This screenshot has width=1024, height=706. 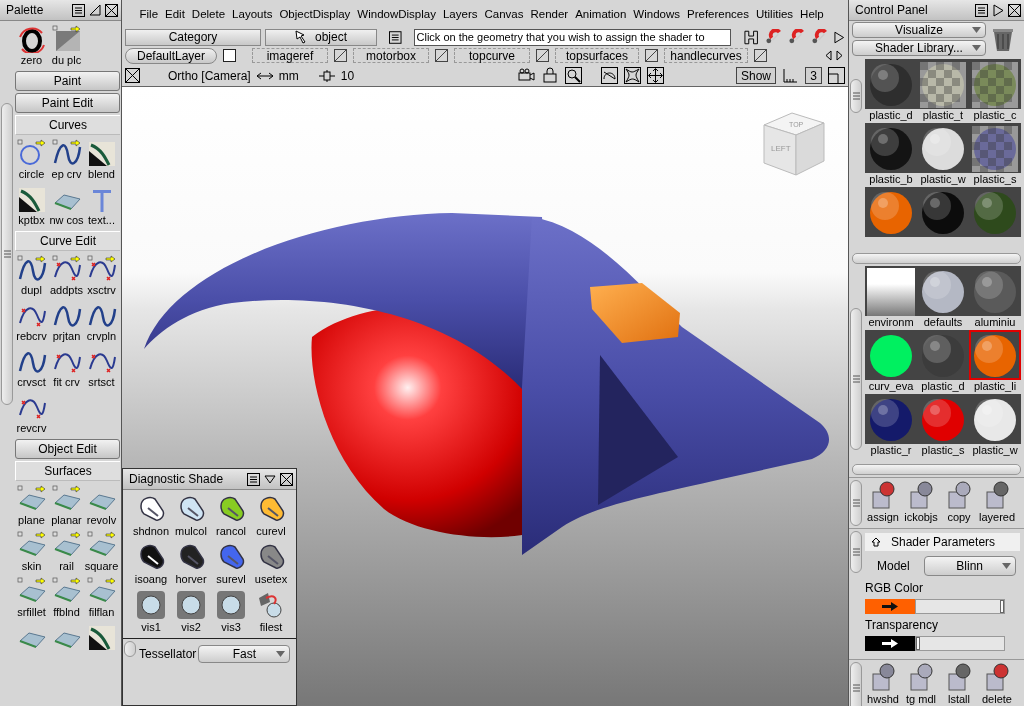 What do you see at coordinates (883, 504) in the screenshot?
I see `shelf-button: assign` at bounding box center [883, 504].